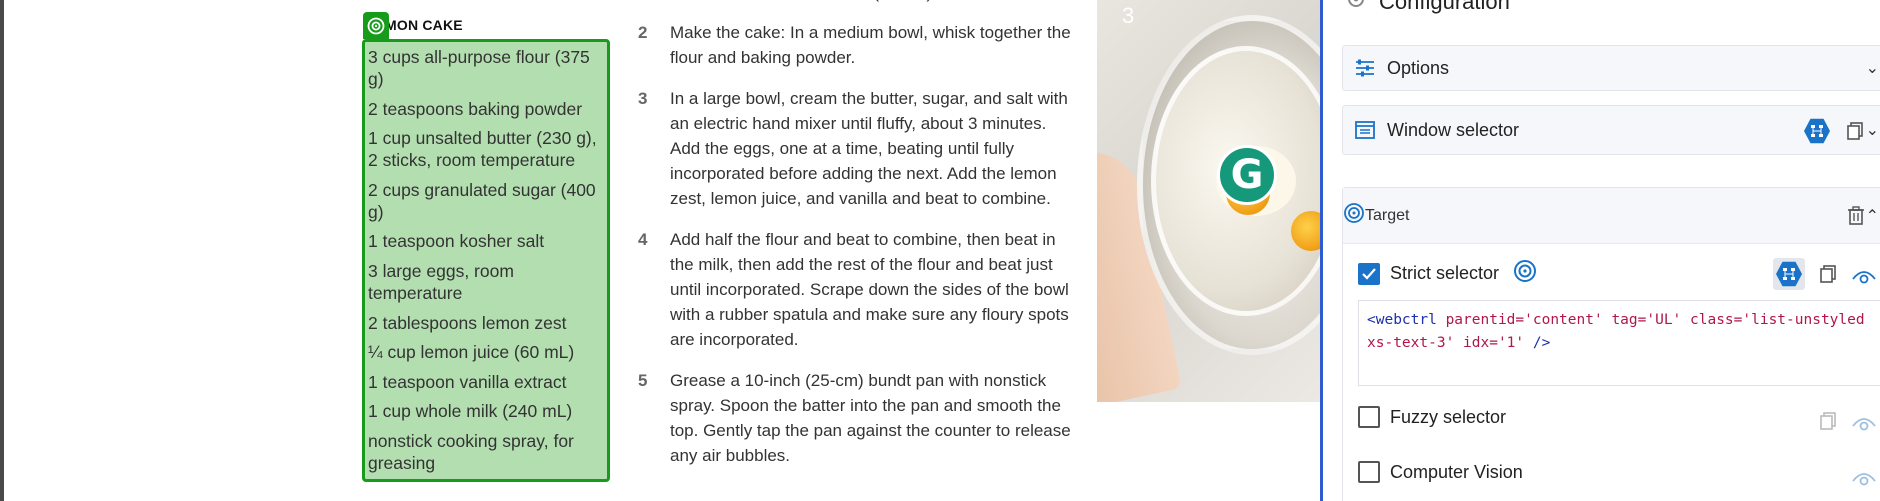  I want to click on grammarly-g-icon: G, so click(1247, 175).